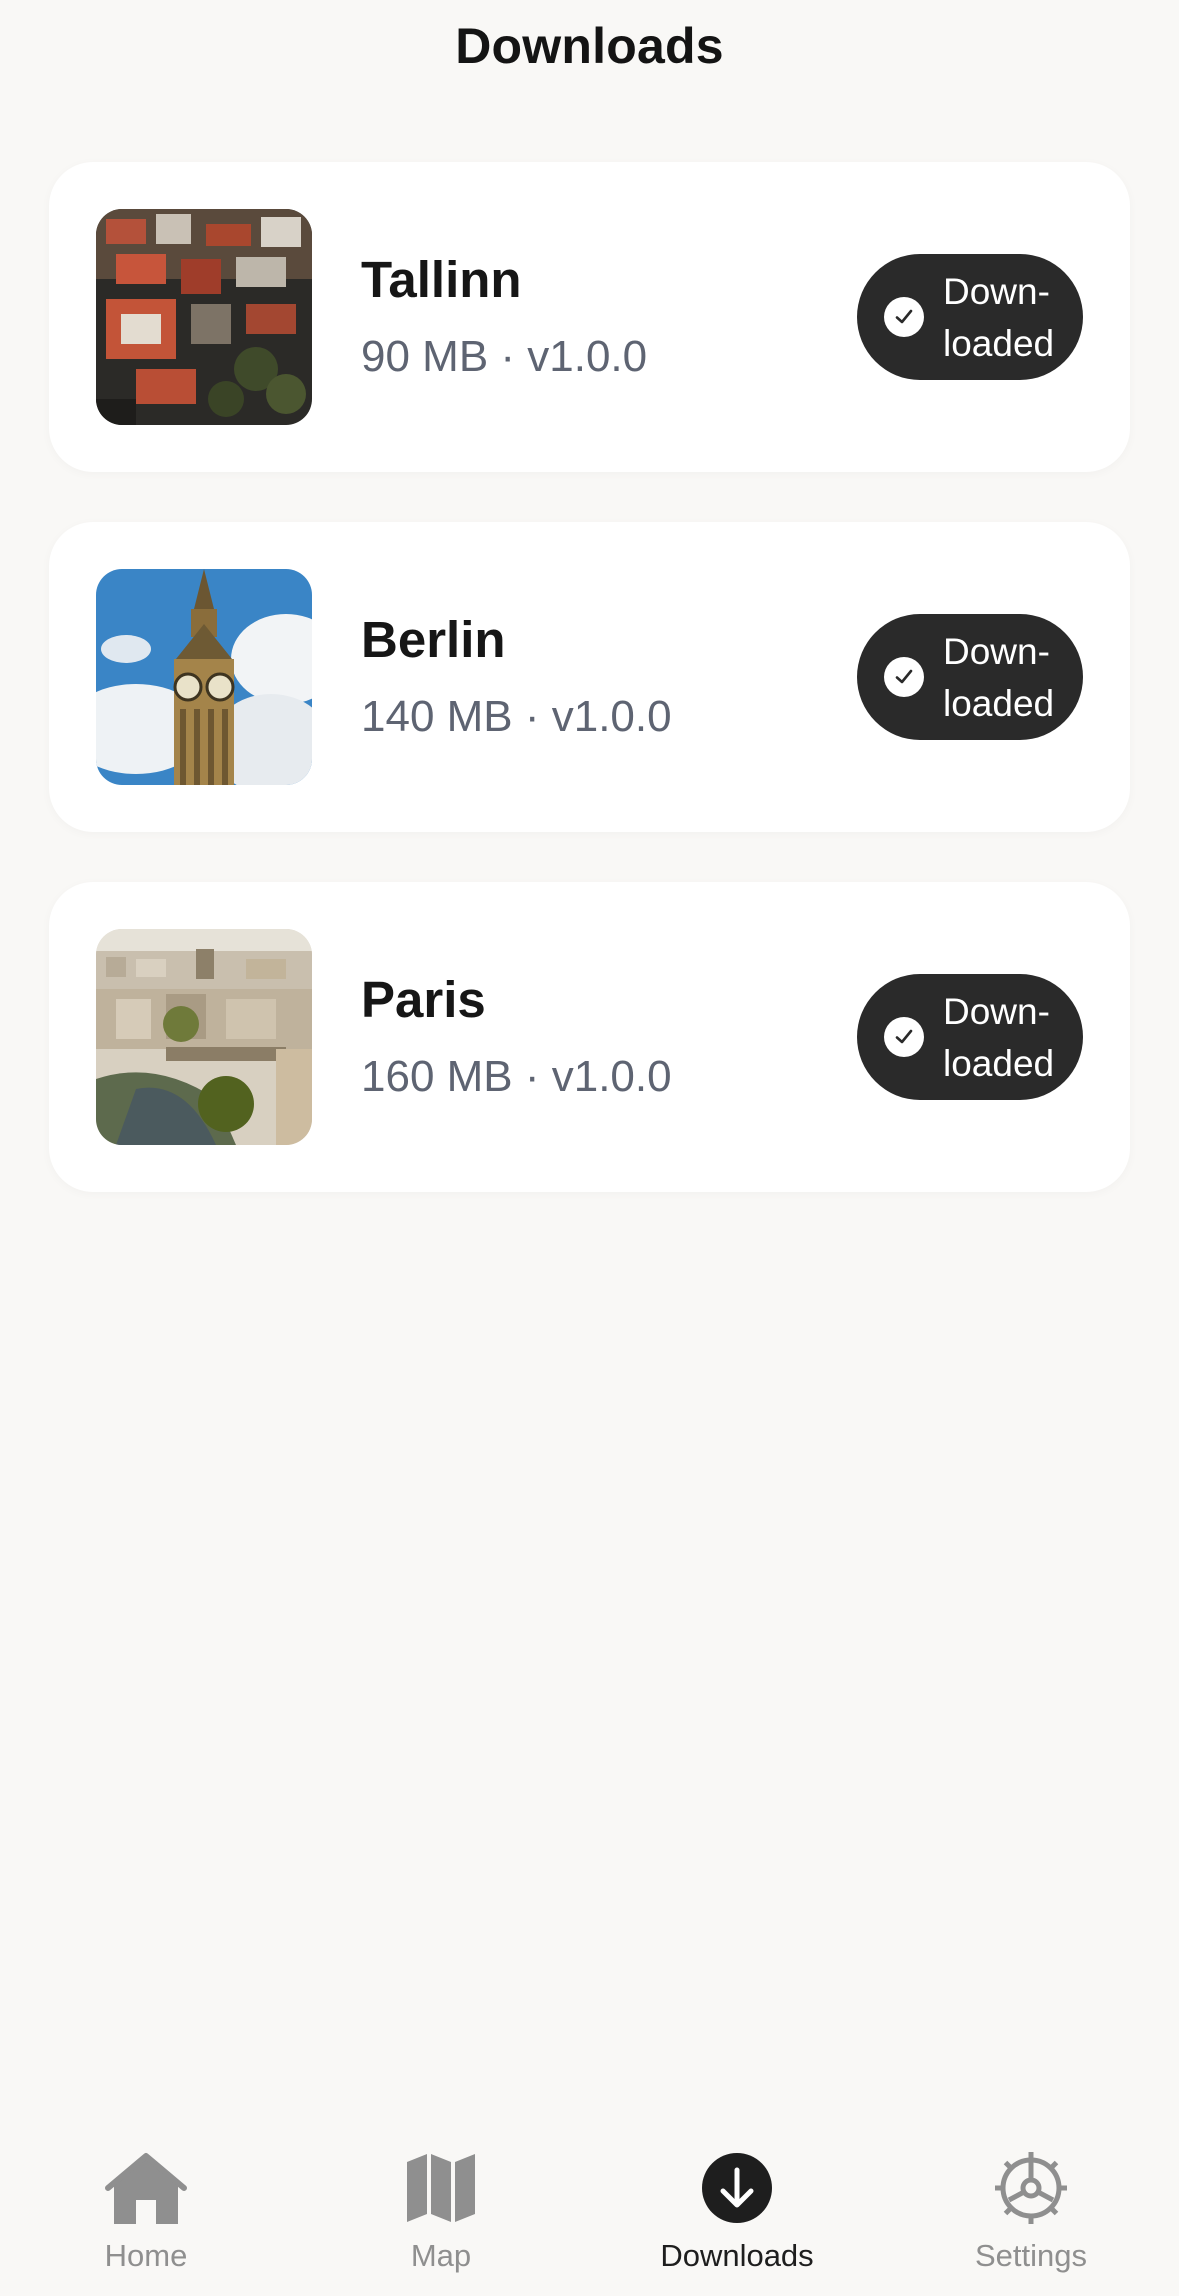  I want to click on tab-label: Downloads, so click(737, 2255).